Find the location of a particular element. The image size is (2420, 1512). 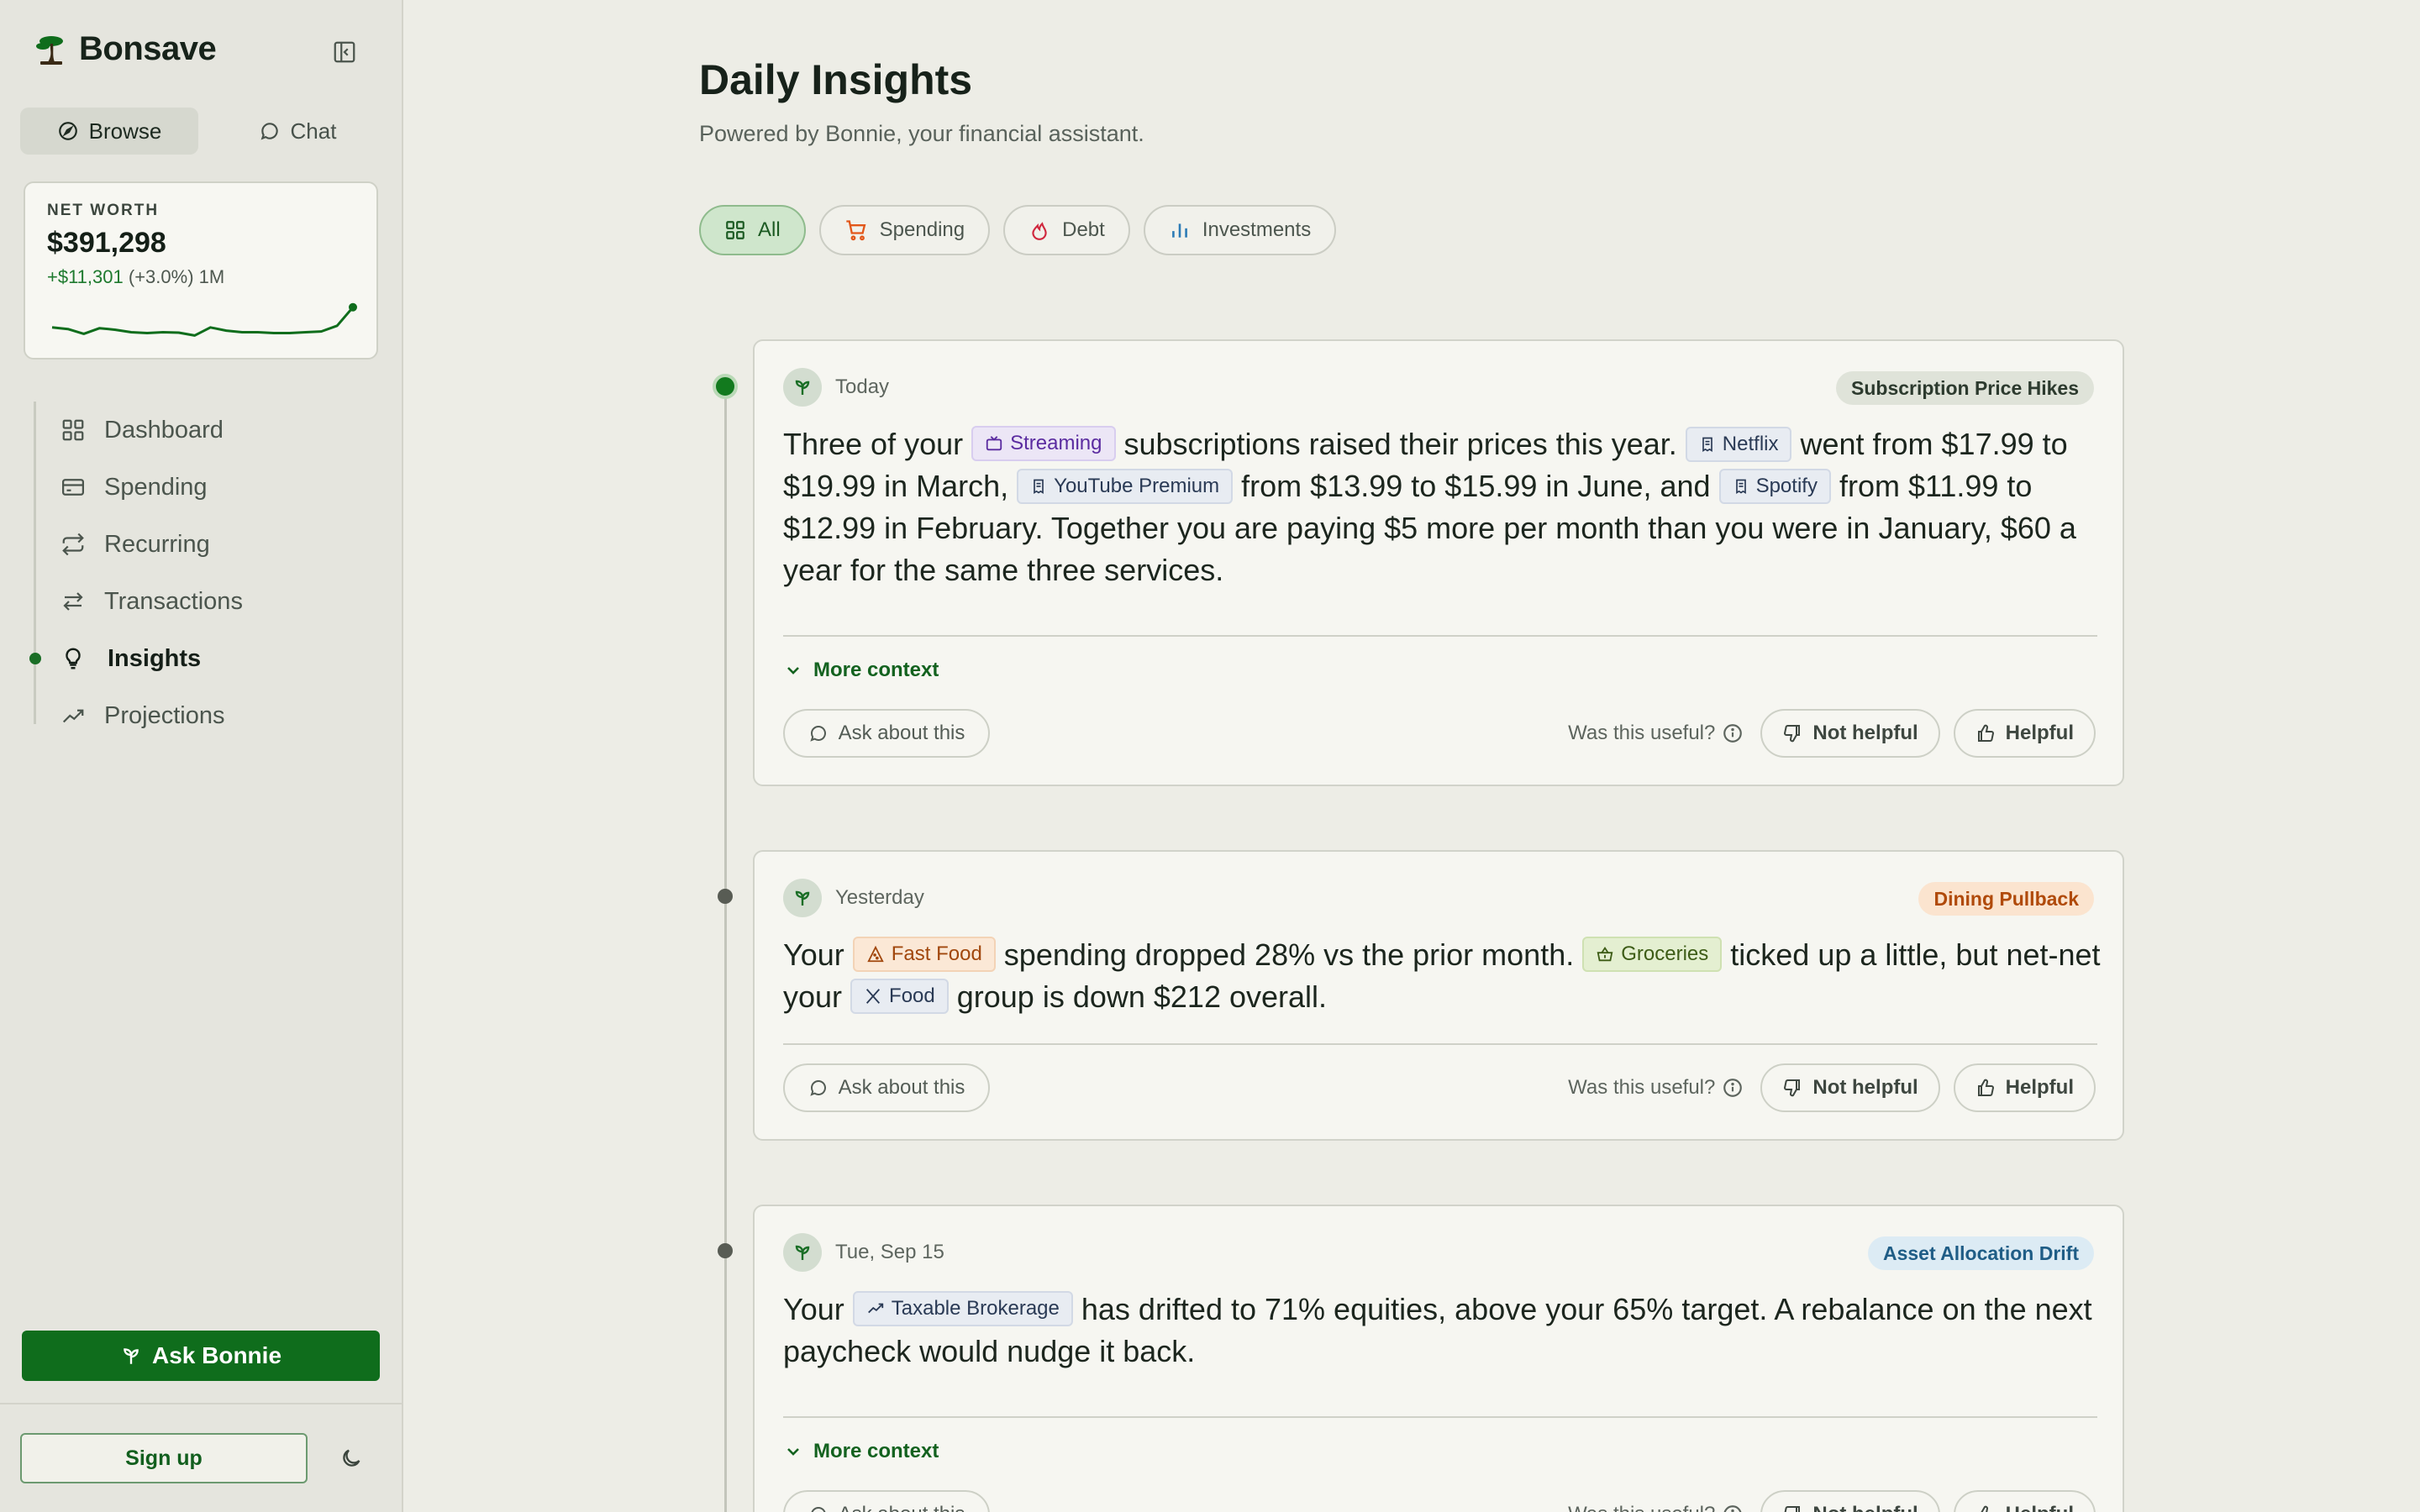

sign-up-button: Sign up is located at coordinates (164, 1458).